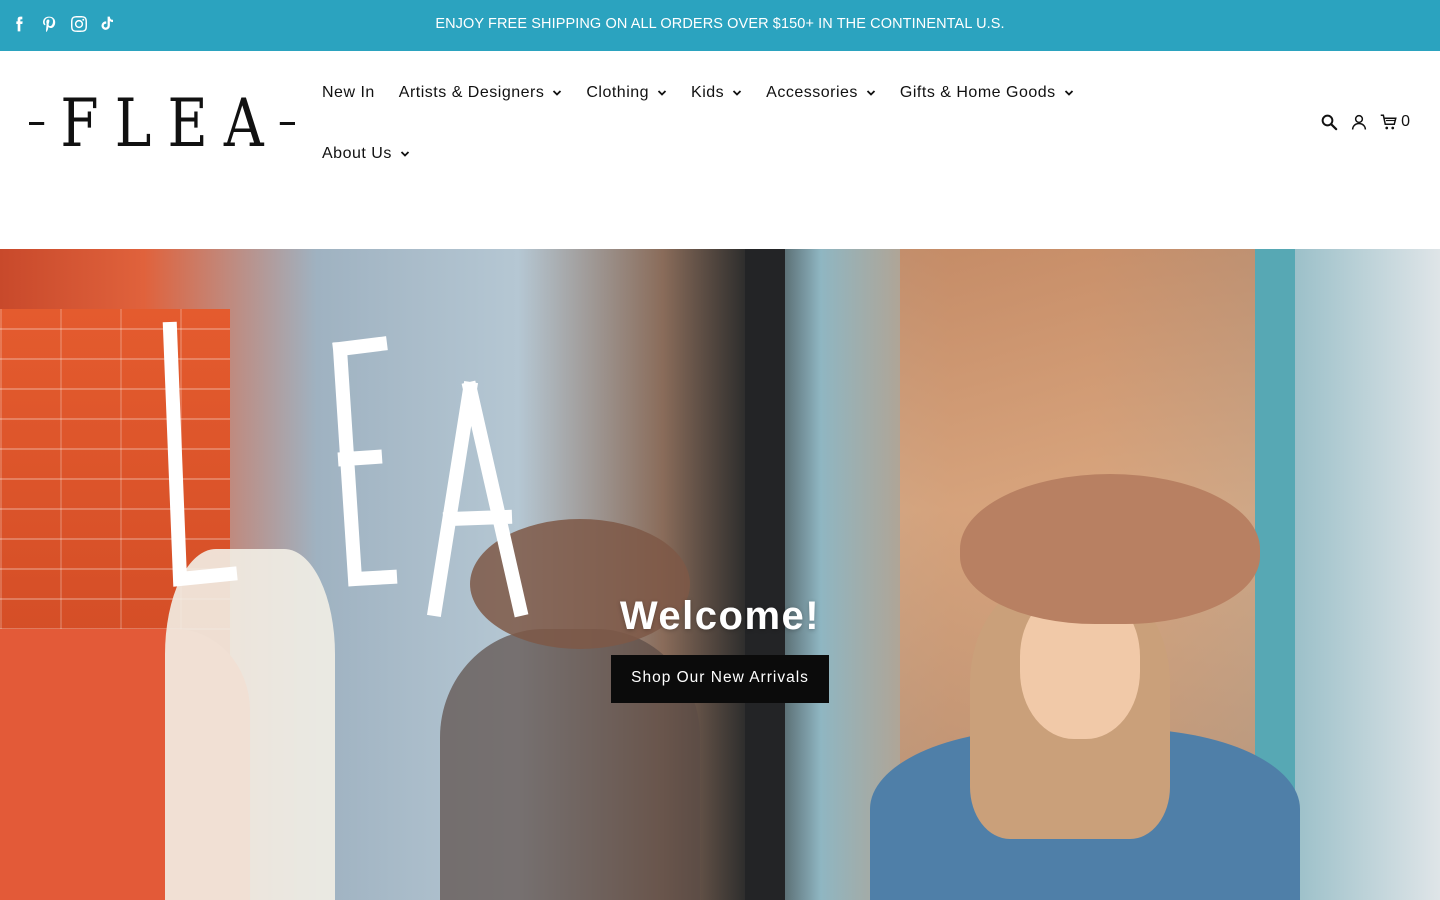 The width and height of the screenshot is (1440, 900). What do you see at coordinates (1389, 122) in the screenshot?
I see `cart-icon` at bounding box center [1389, 122].